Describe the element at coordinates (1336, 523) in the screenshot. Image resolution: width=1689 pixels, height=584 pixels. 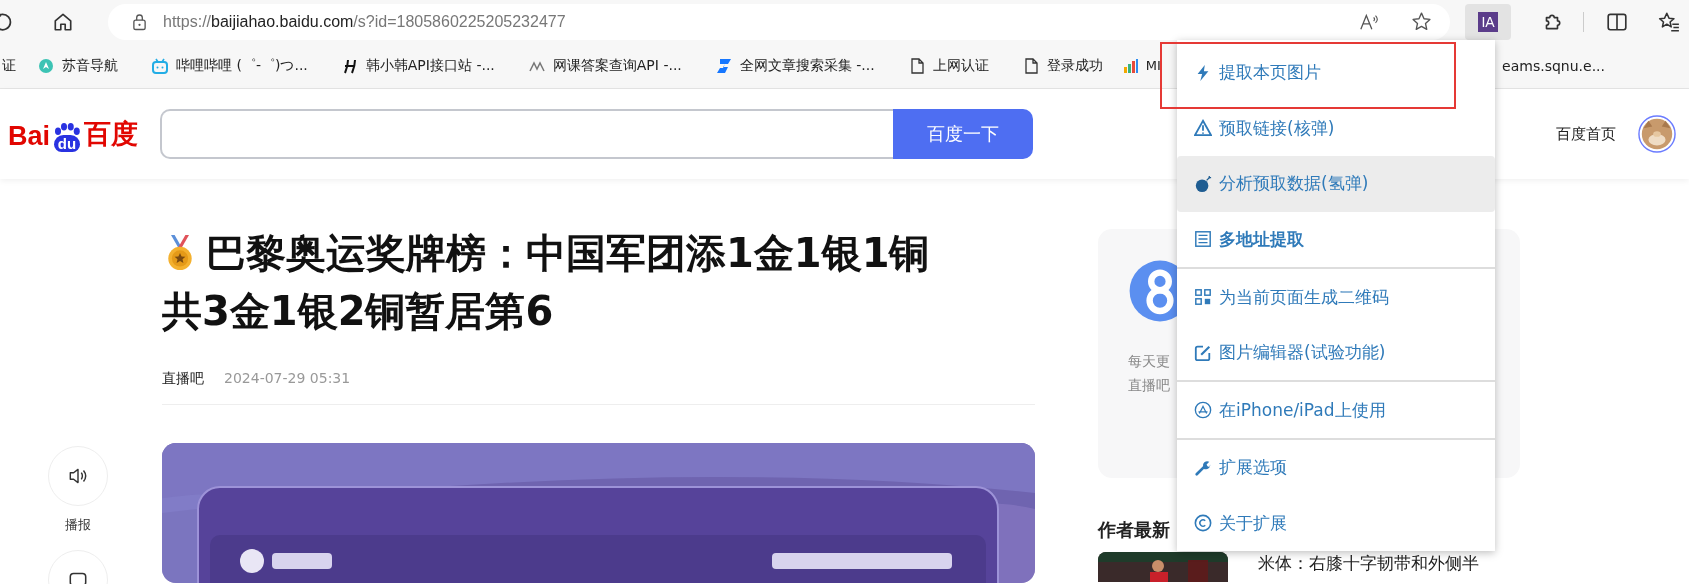
I see `menu-item: 关于扩展` at that location.